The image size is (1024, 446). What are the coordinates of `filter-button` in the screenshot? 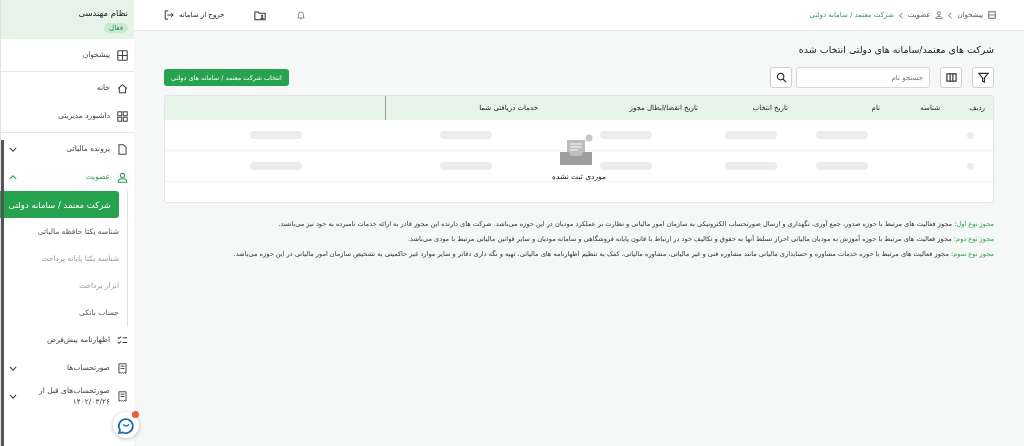 It's located at (983, 77).